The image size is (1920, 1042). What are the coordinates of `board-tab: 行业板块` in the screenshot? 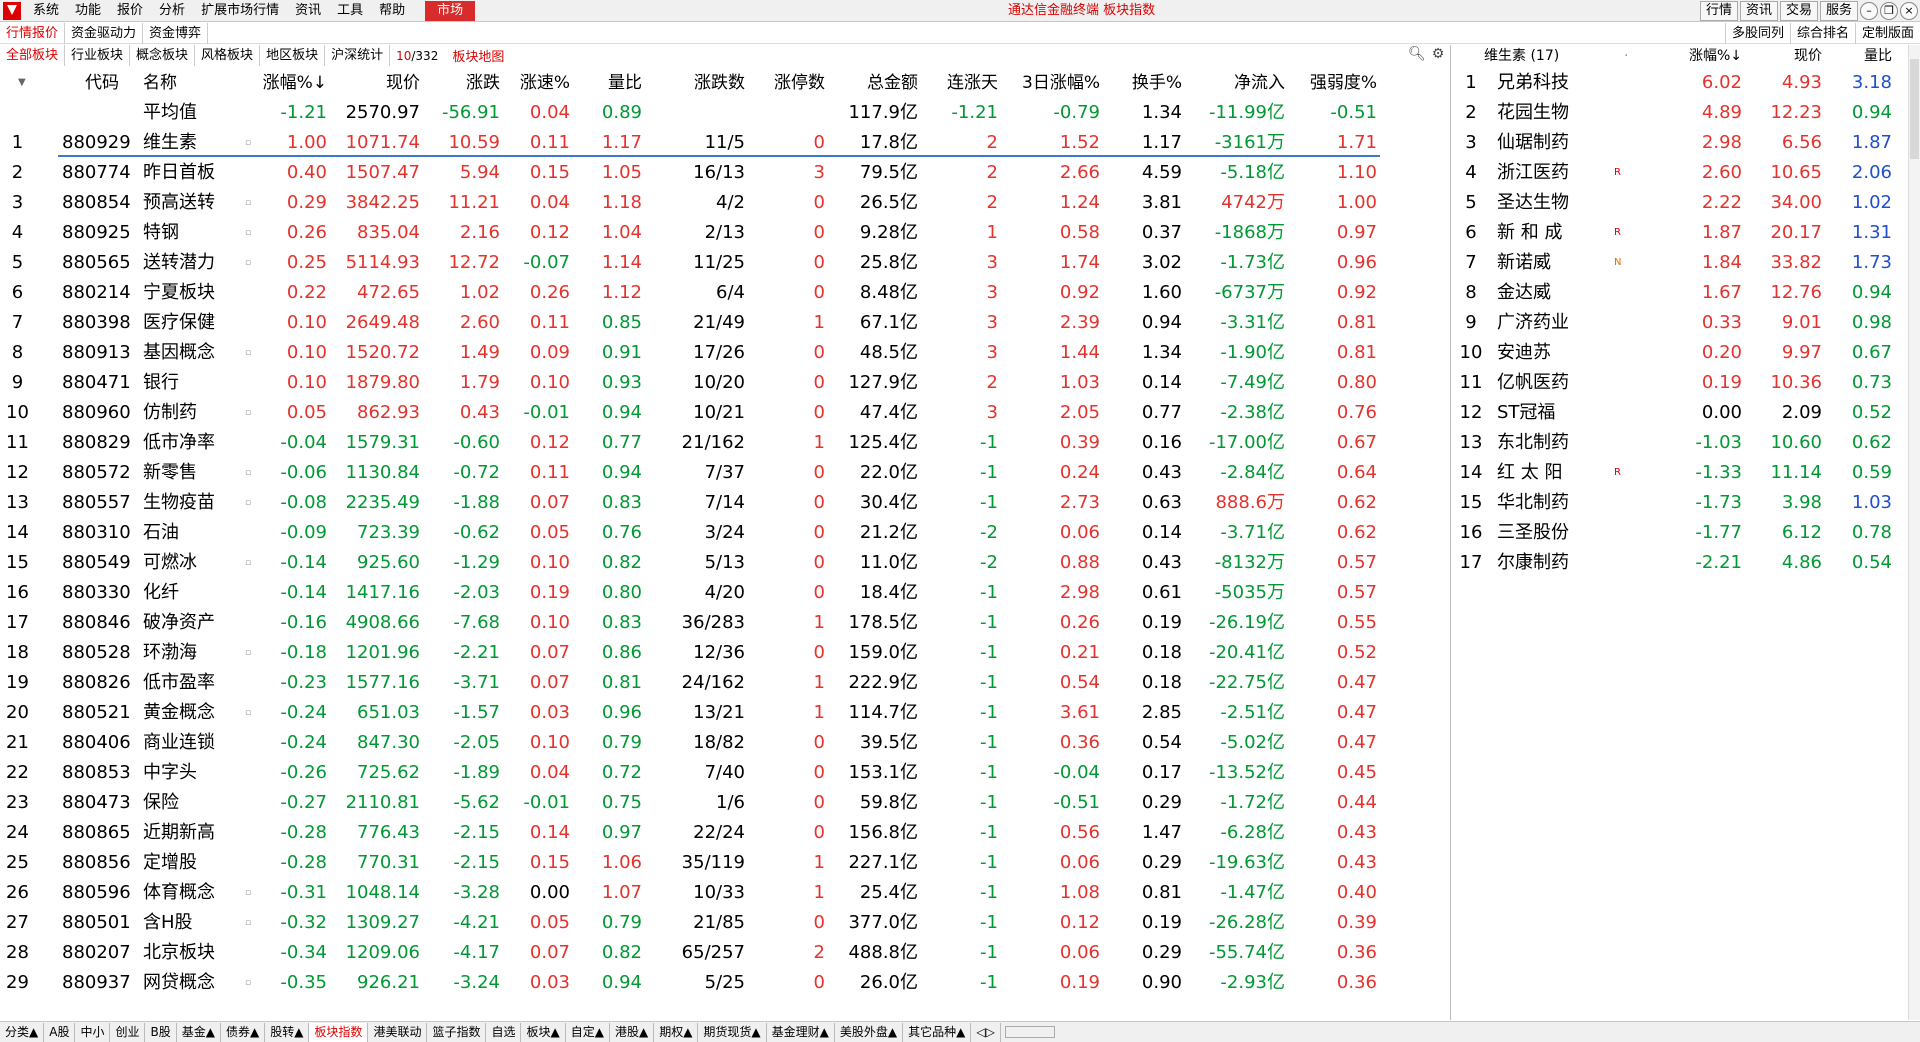 It's located at (98, 55).